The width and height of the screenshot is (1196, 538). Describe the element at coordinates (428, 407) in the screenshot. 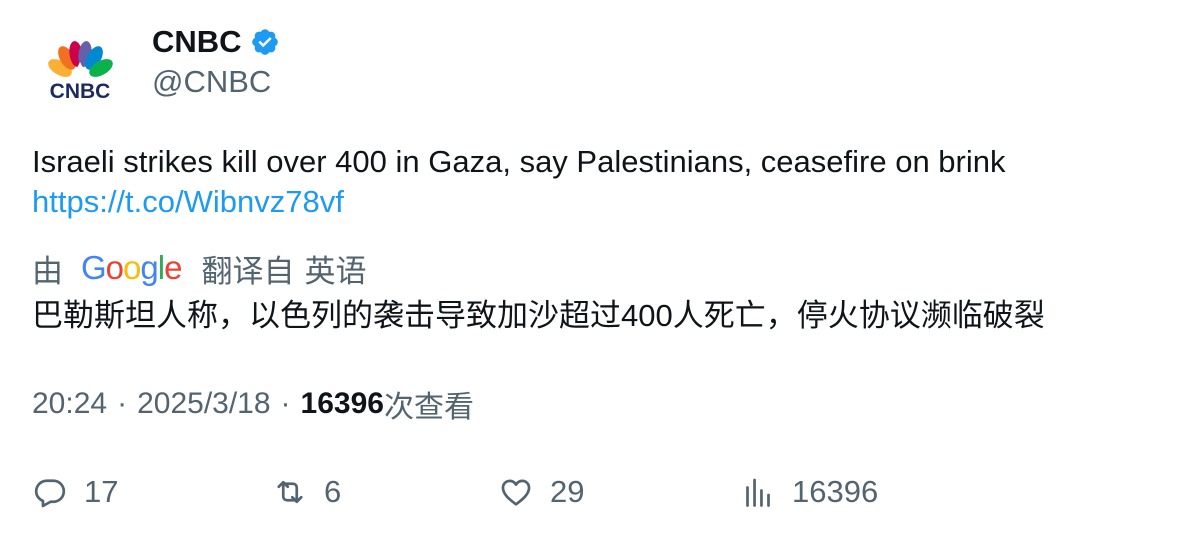

I see `views-label: 次查看` at that location.